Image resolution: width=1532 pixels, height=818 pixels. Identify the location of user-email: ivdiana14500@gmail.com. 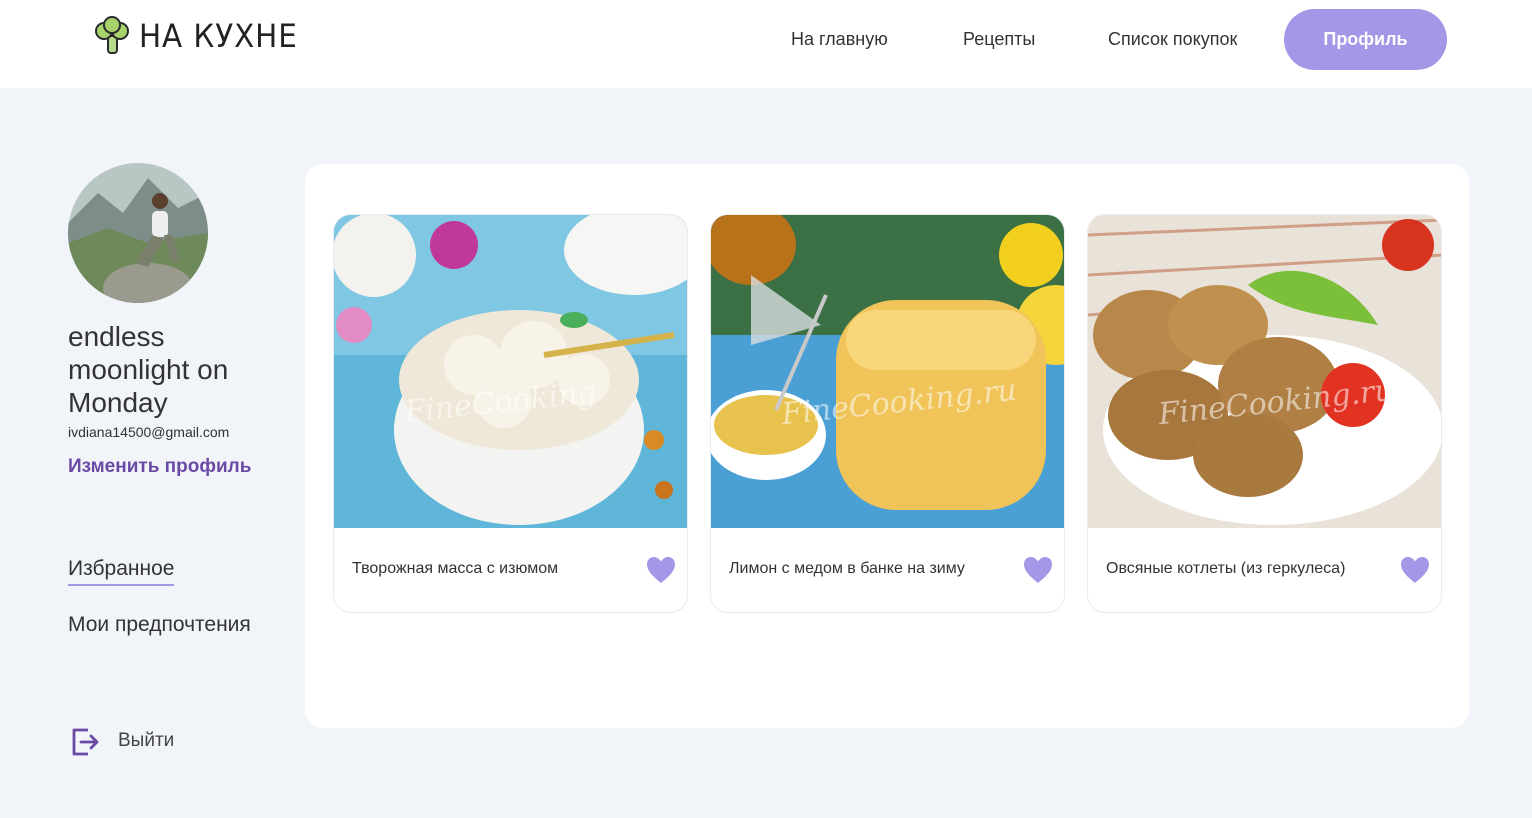
(149, 432).